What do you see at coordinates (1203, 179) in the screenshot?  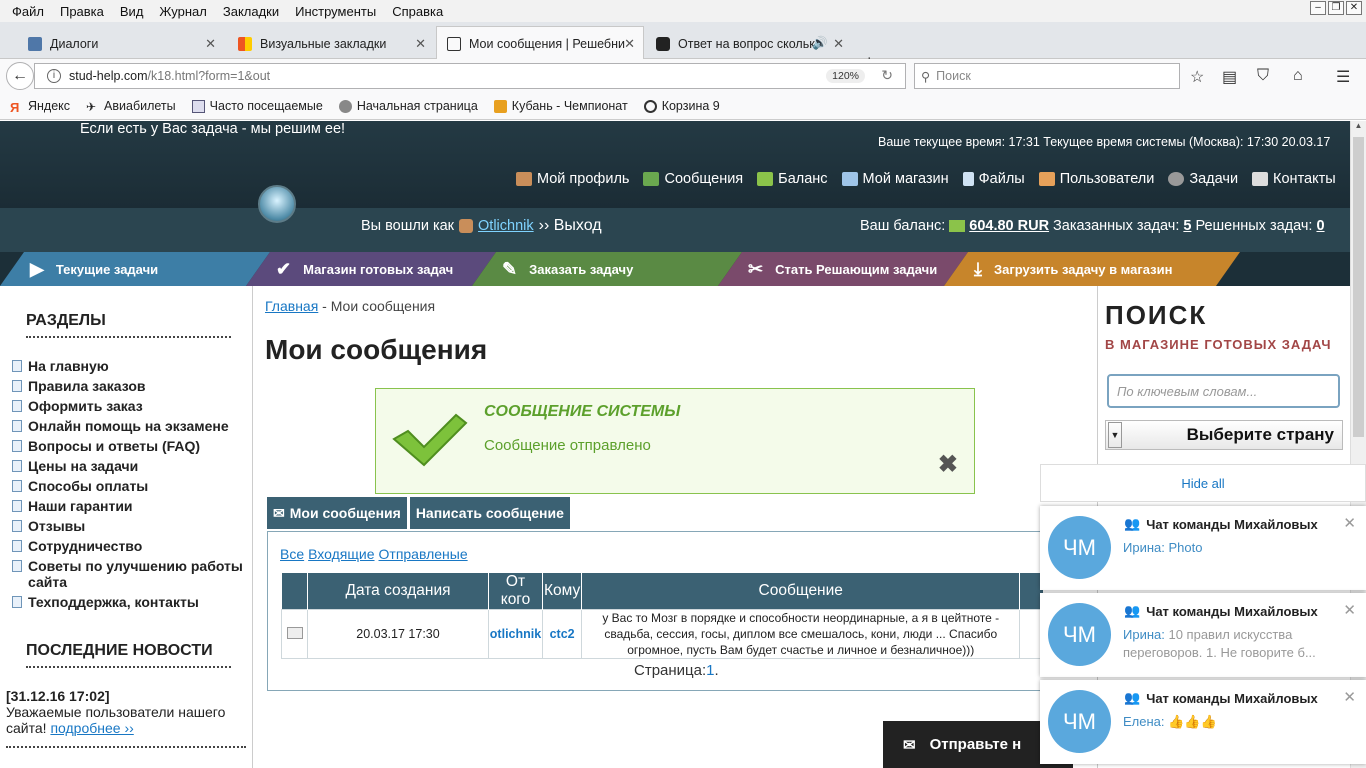 I see `nav-tasks: Задачи` at bounding box center [1203, 179].